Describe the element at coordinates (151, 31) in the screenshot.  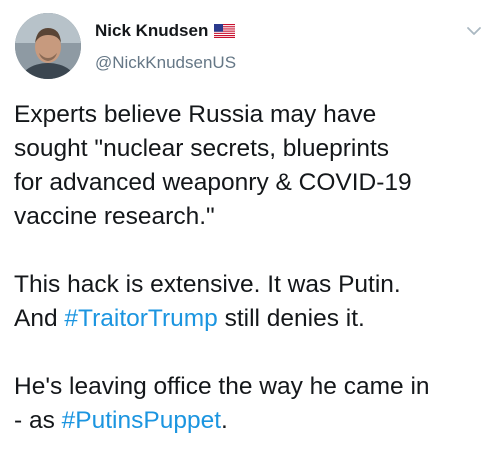
I see `author-name: Nick Knudsen` at that location.